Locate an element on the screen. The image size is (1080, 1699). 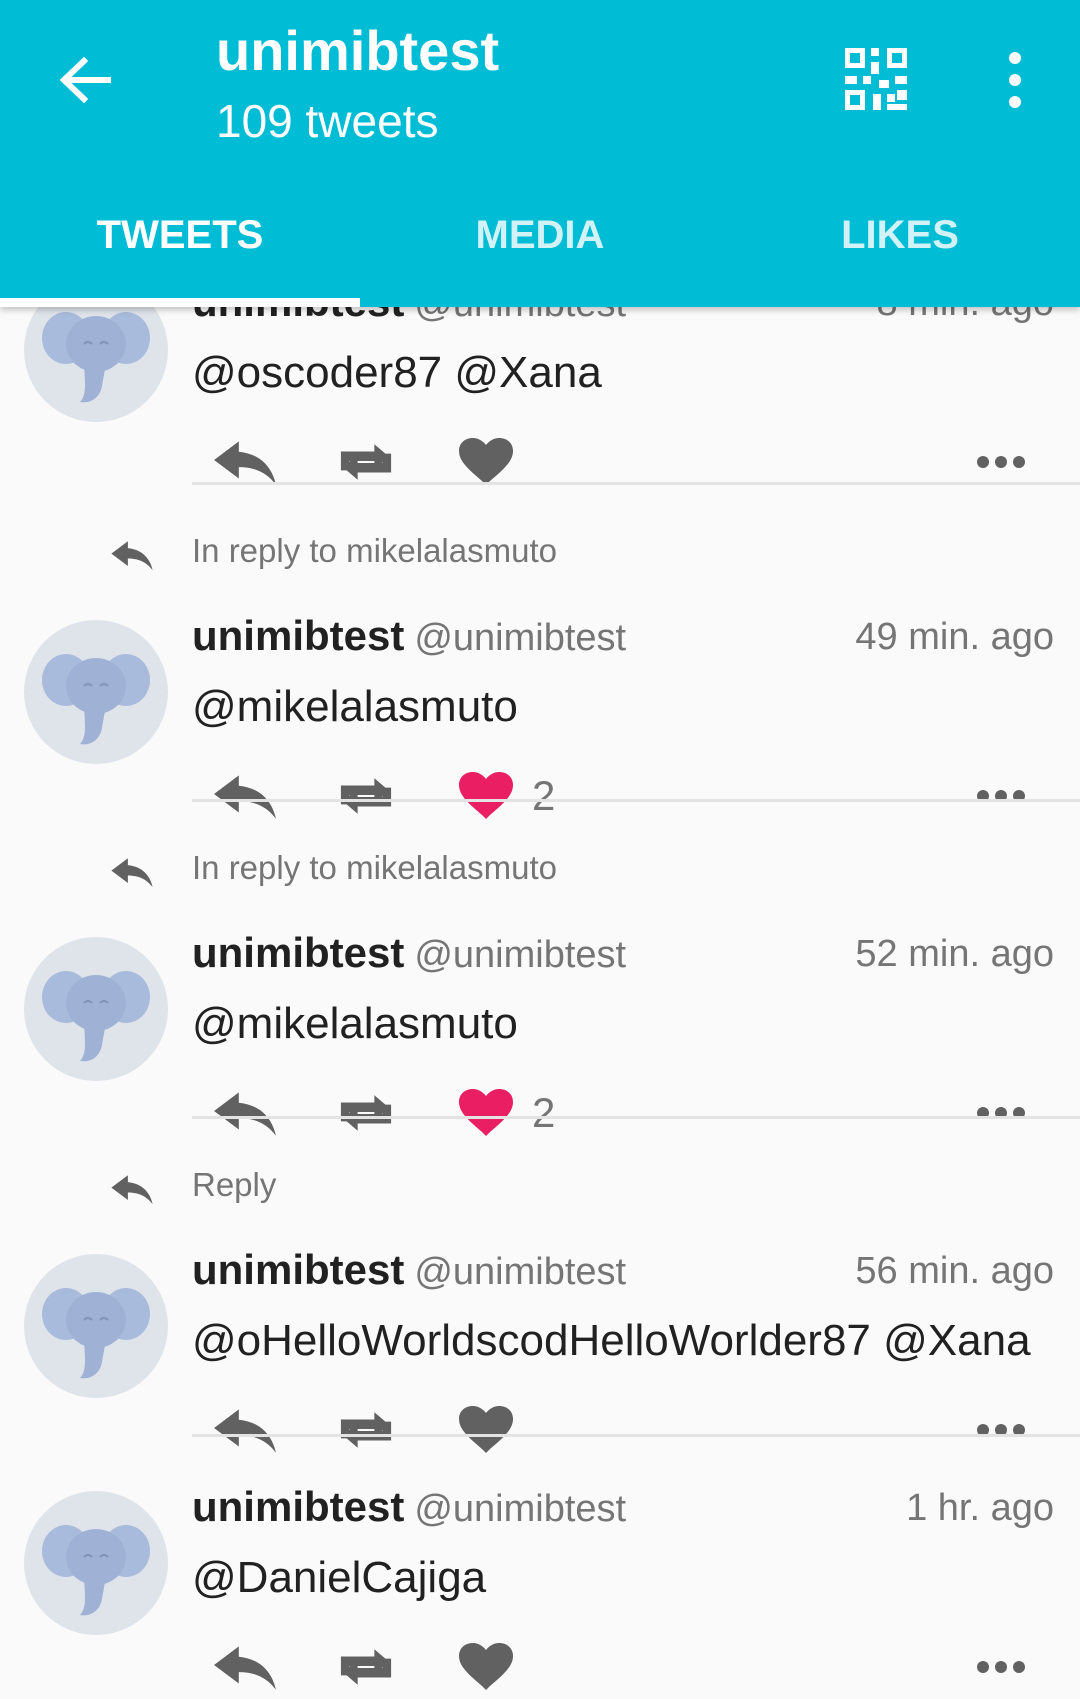
tab-media: MEDIA is located at coordinates (540, 253).